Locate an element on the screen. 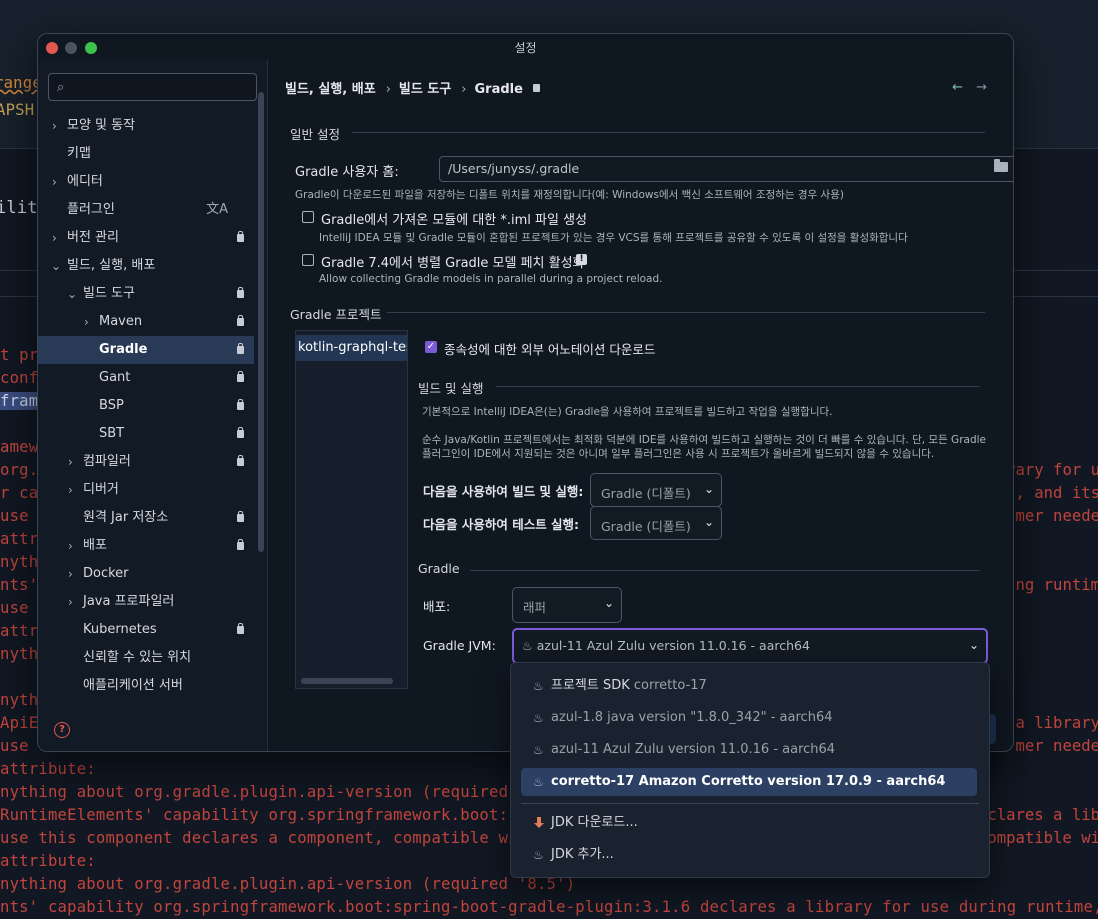 This screenshot has width=1098, height=919. search-box: ⌕ is located at coordinates (152, 87).